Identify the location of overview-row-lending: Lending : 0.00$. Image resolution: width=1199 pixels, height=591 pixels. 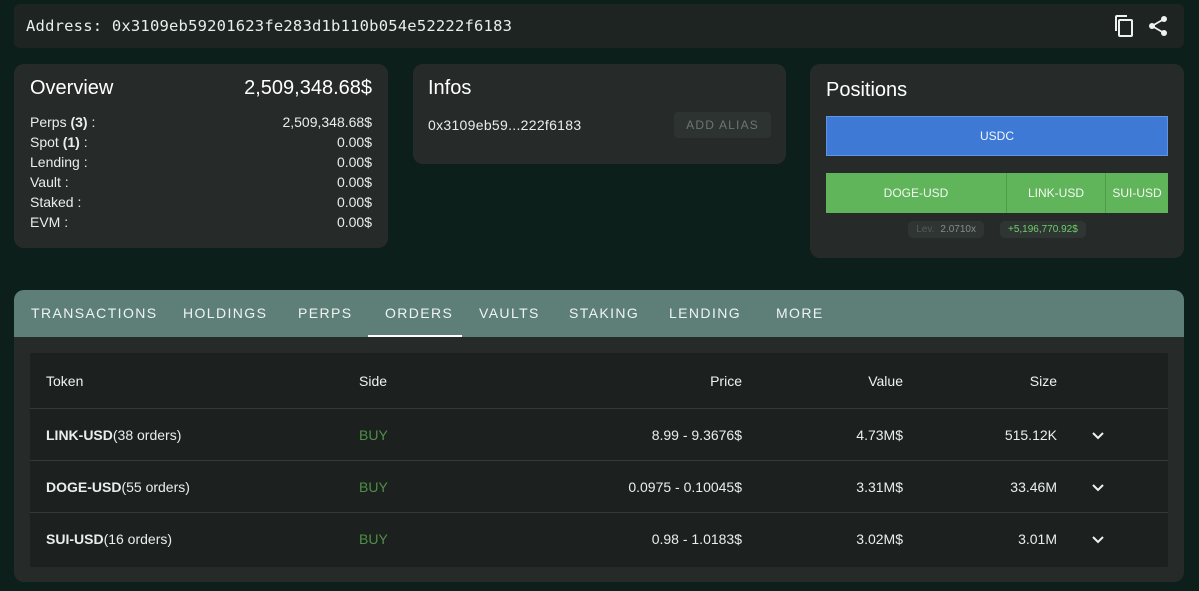
(201, 162).